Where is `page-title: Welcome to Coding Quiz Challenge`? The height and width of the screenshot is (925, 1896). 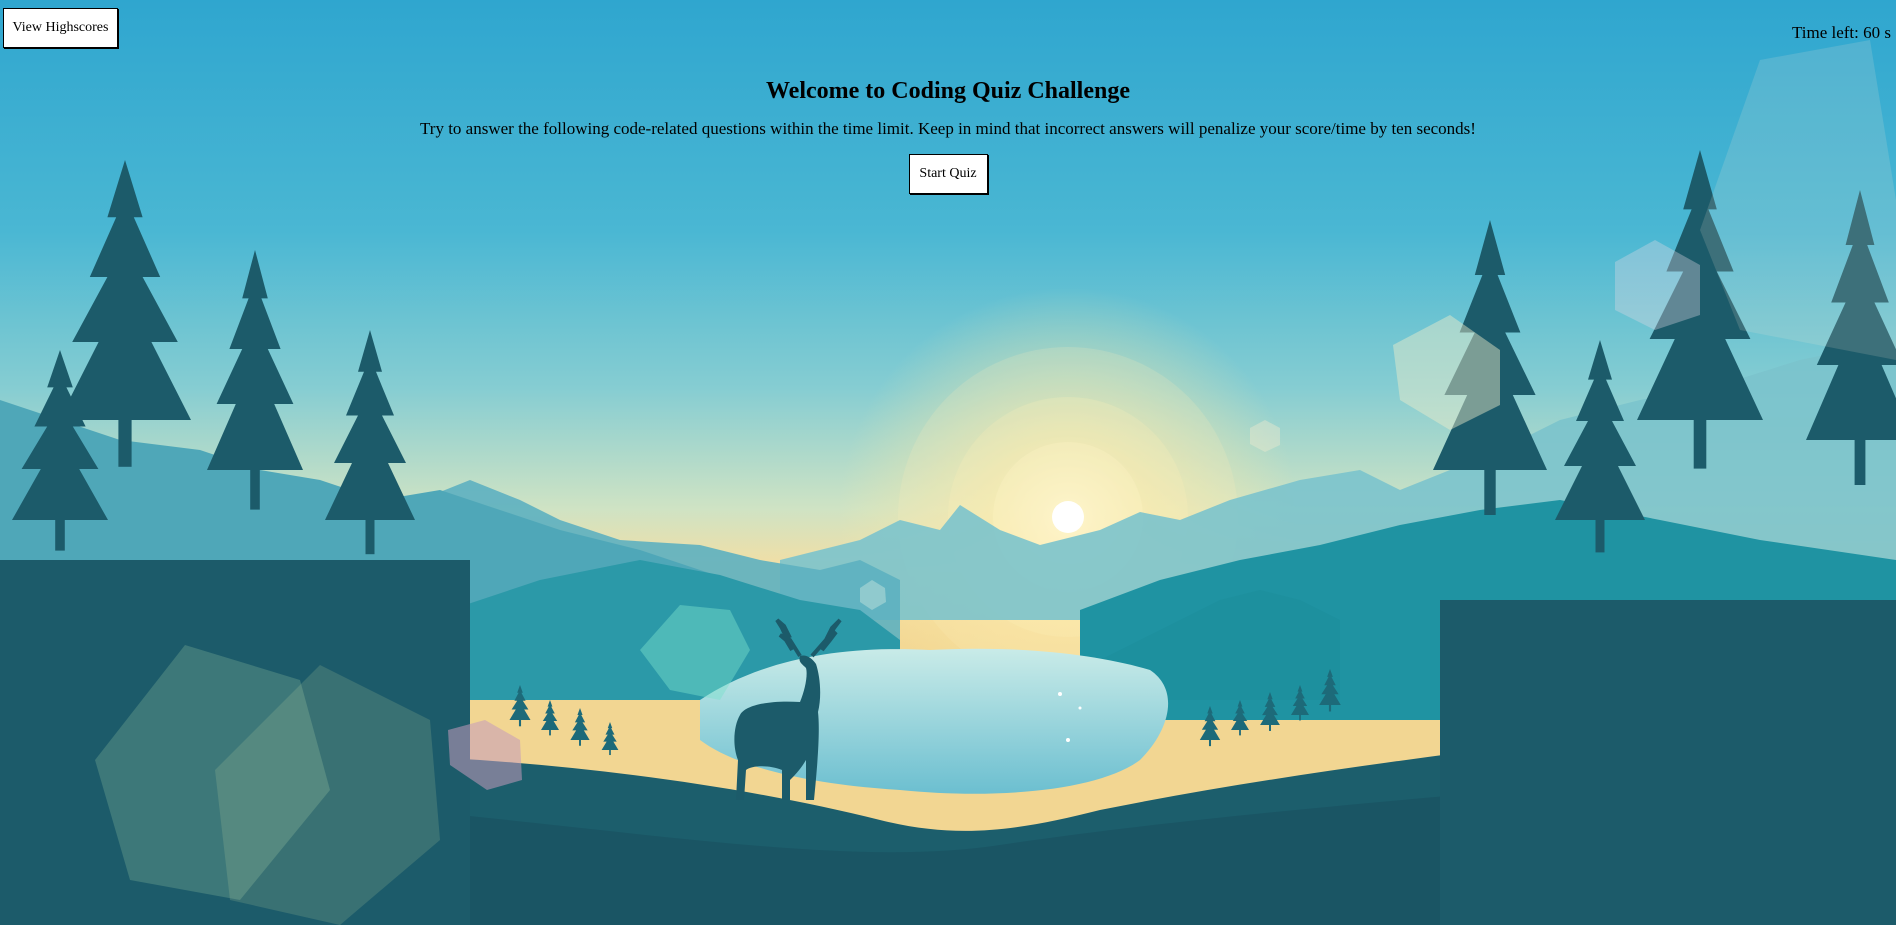 page-title: Welcome to Coding Quiz Challenge is located at coordinates (948, 91).